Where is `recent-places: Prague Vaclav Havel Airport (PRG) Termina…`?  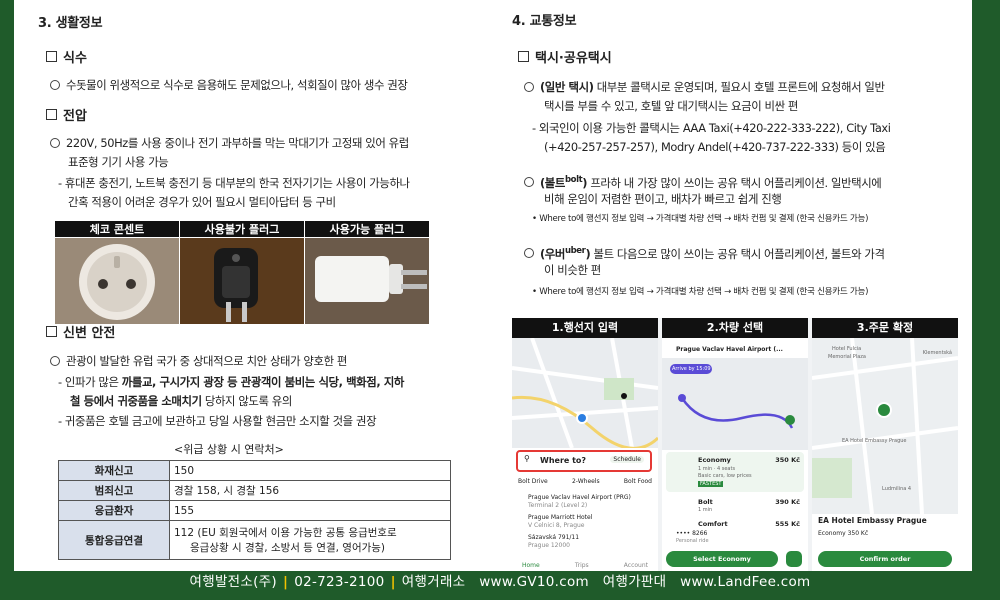
recent-places: Prague Vaclav Havel Airport (PRG) Termina… is located at coordinates (579, 522).